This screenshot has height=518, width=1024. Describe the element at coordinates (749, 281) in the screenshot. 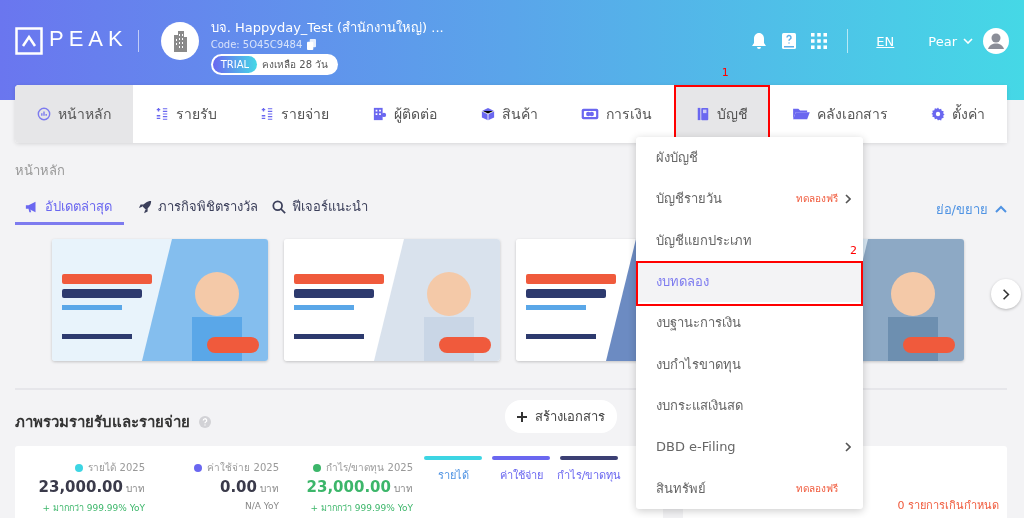

I see `menu-item: งบทดลอง` at that location.